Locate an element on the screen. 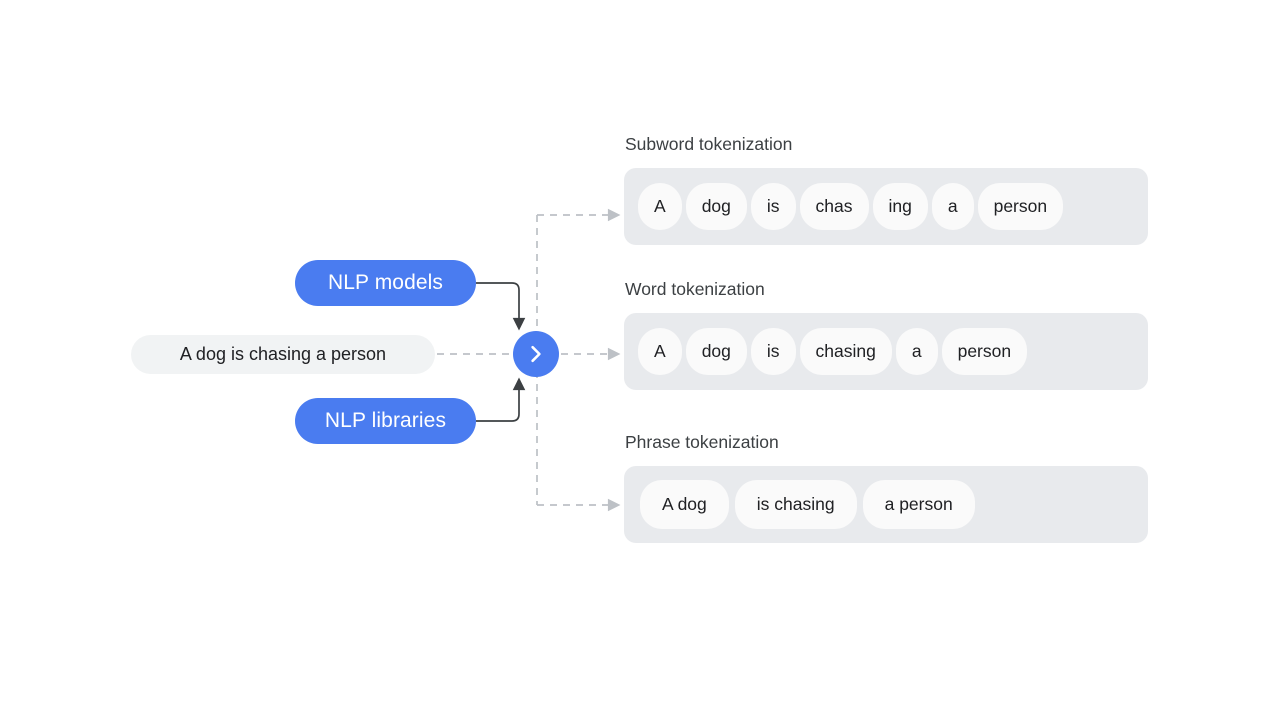 This screenshot has width=1280, height=720. token-chip: A dog is located at coordinates (684, 504).